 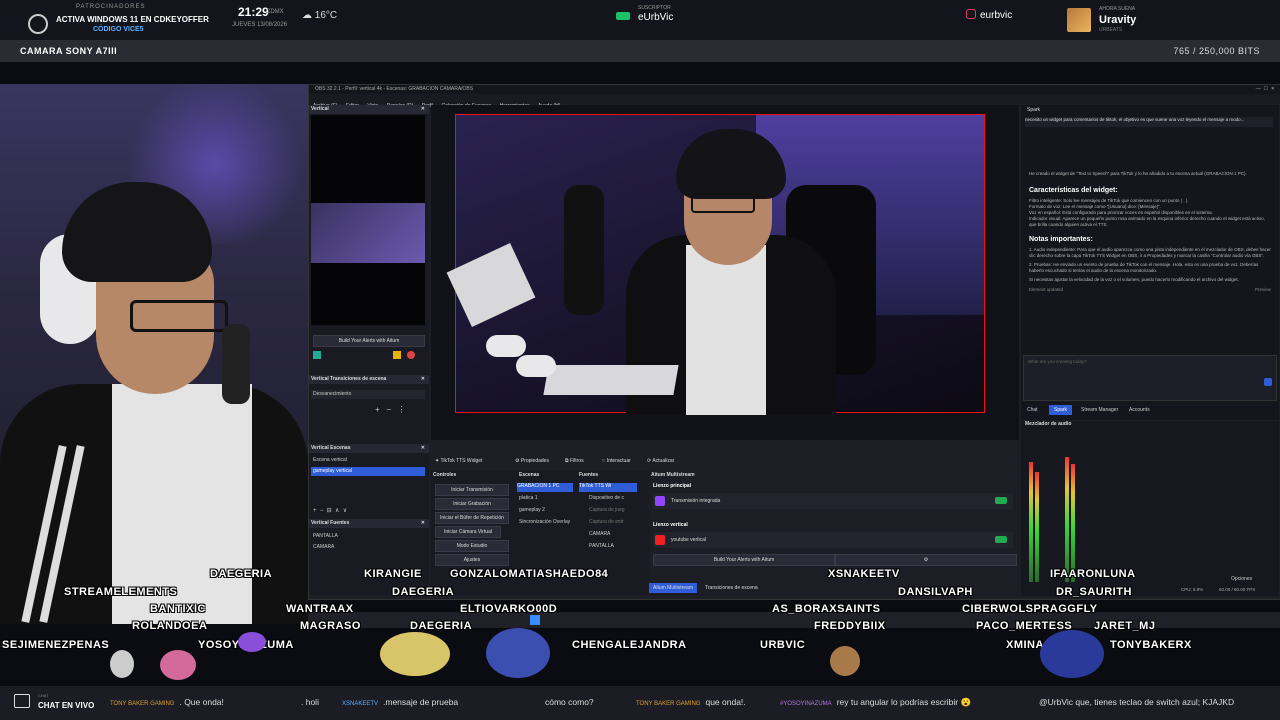 I want to click on tab-spark: Spark, so click(x=1061, y=410).